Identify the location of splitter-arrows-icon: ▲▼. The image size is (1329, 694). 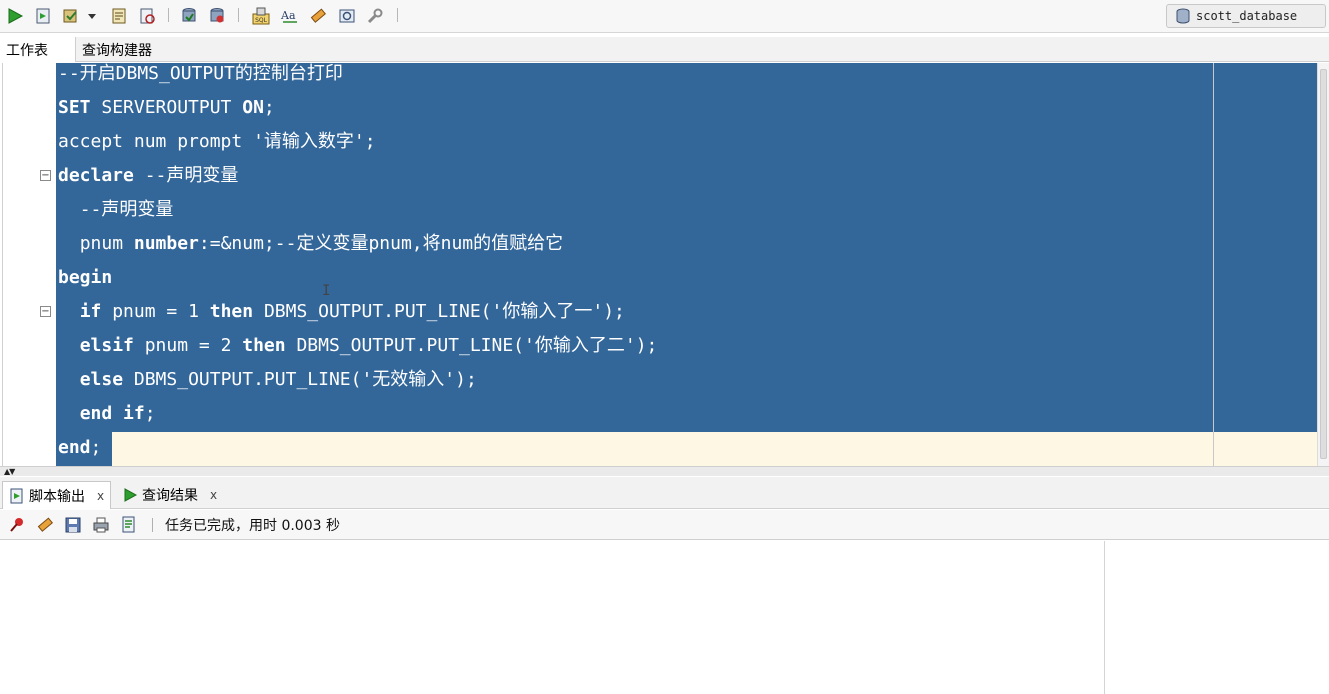
(9, 471).